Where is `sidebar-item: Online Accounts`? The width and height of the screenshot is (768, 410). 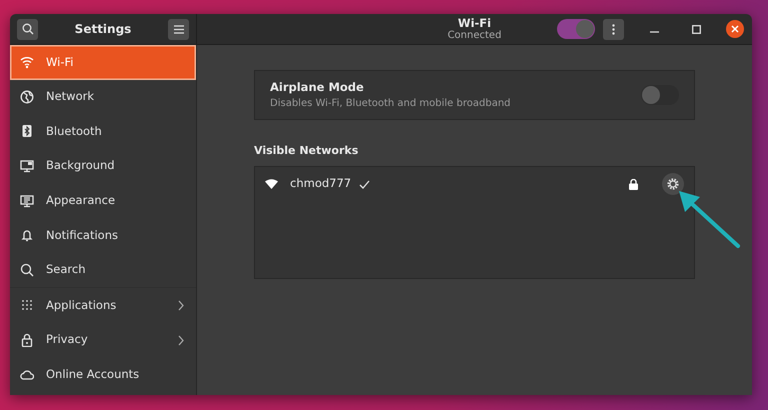
sidebar-item: Online Accounts is located at coordinates (103, 374).